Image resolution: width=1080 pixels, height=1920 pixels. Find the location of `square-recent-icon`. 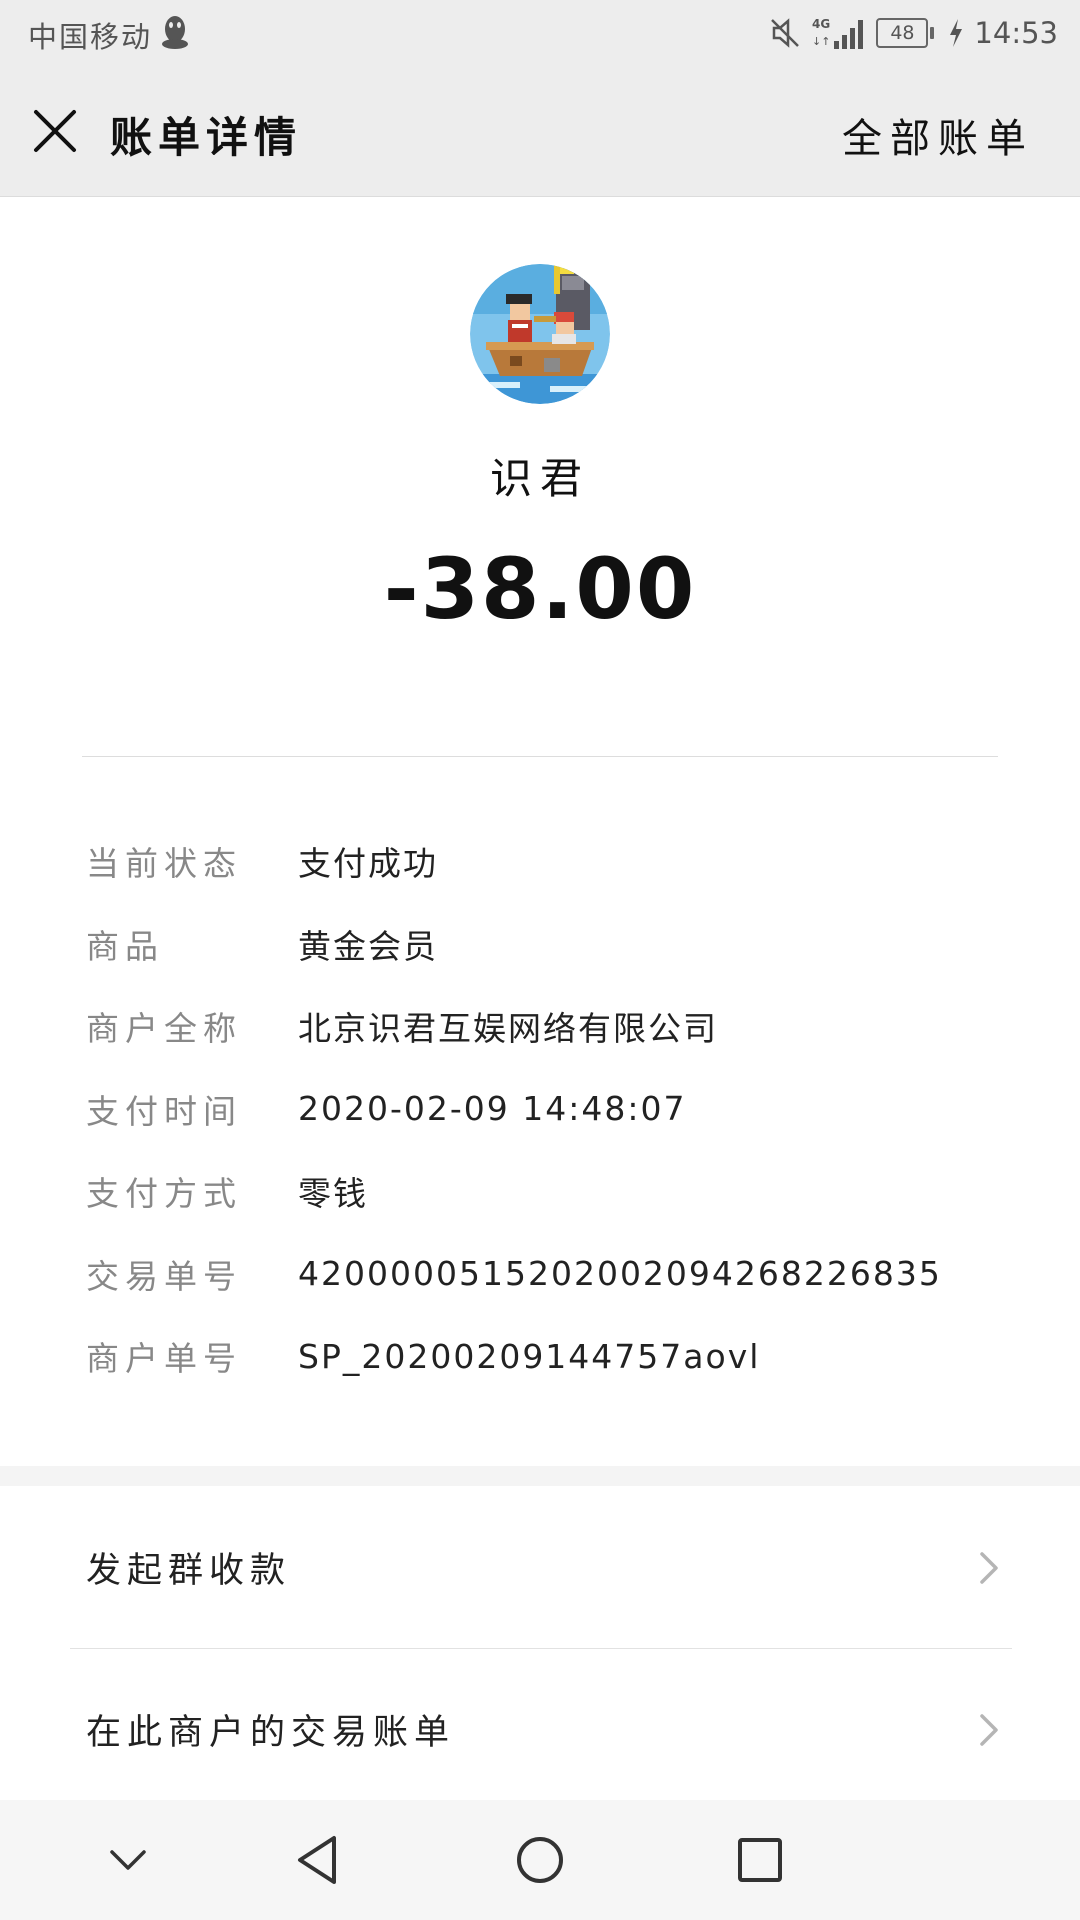

square-recent-icon is located at coordinates (760, 1860).